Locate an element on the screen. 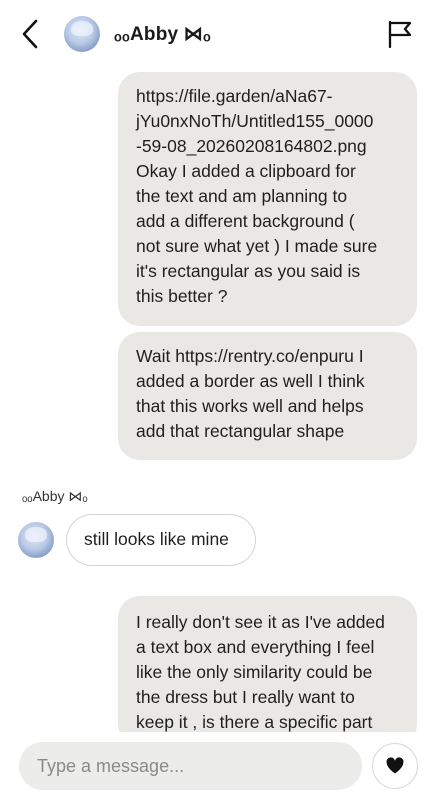 This screenshot has height=800, width=437. report-button is located at coordinates (400, 34).